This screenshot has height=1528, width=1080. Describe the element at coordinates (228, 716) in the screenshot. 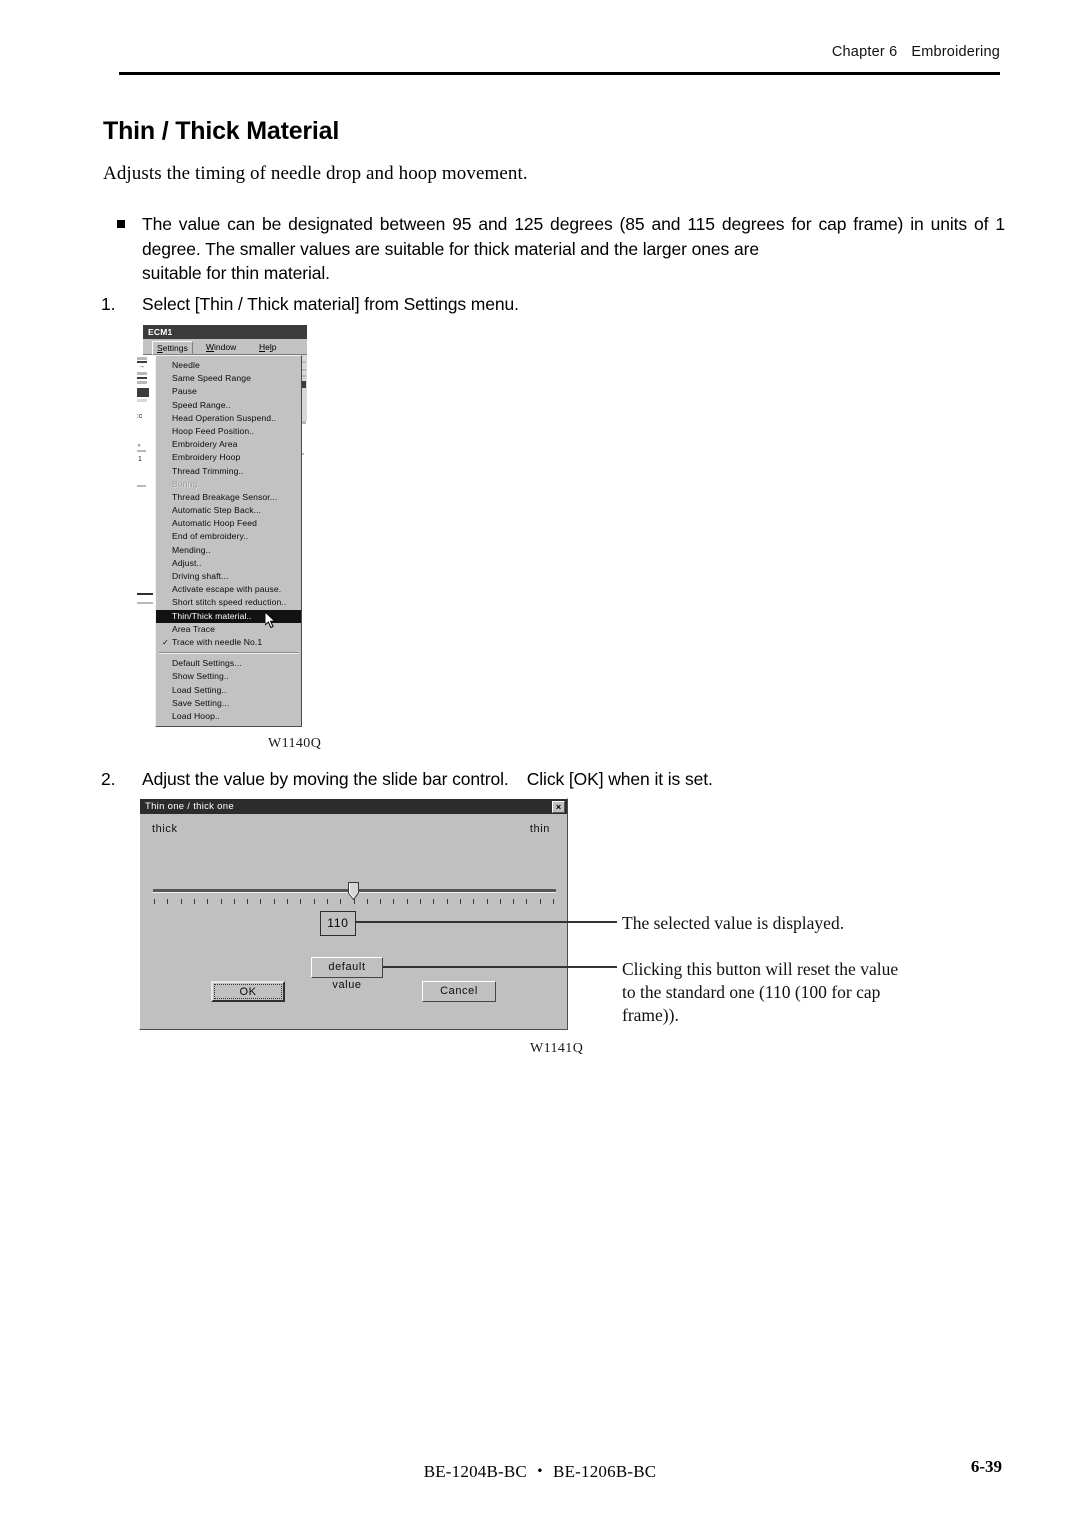

I see `menu-item-load-hoop: Load Hoop..` at that location.